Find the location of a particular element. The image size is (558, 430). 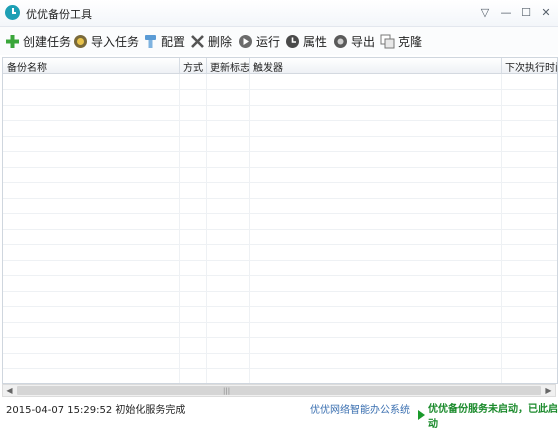

service-status: 优优备份服务未启动，已此启动 is located at coordinates (488, 415).